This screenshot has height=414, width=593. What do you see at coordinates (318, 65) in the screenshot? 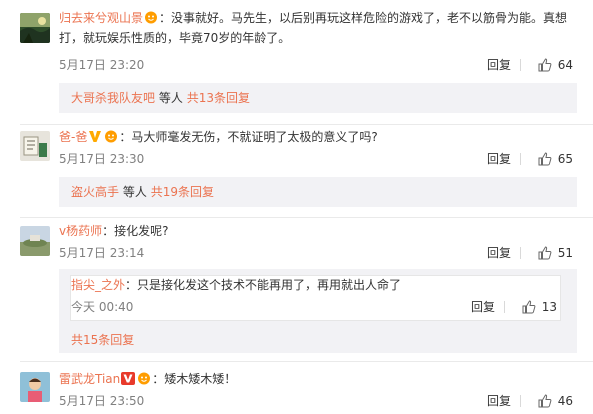
I see `comment-meta: 5月17日 23:20 回复 64` at bounding box center [318, 65].